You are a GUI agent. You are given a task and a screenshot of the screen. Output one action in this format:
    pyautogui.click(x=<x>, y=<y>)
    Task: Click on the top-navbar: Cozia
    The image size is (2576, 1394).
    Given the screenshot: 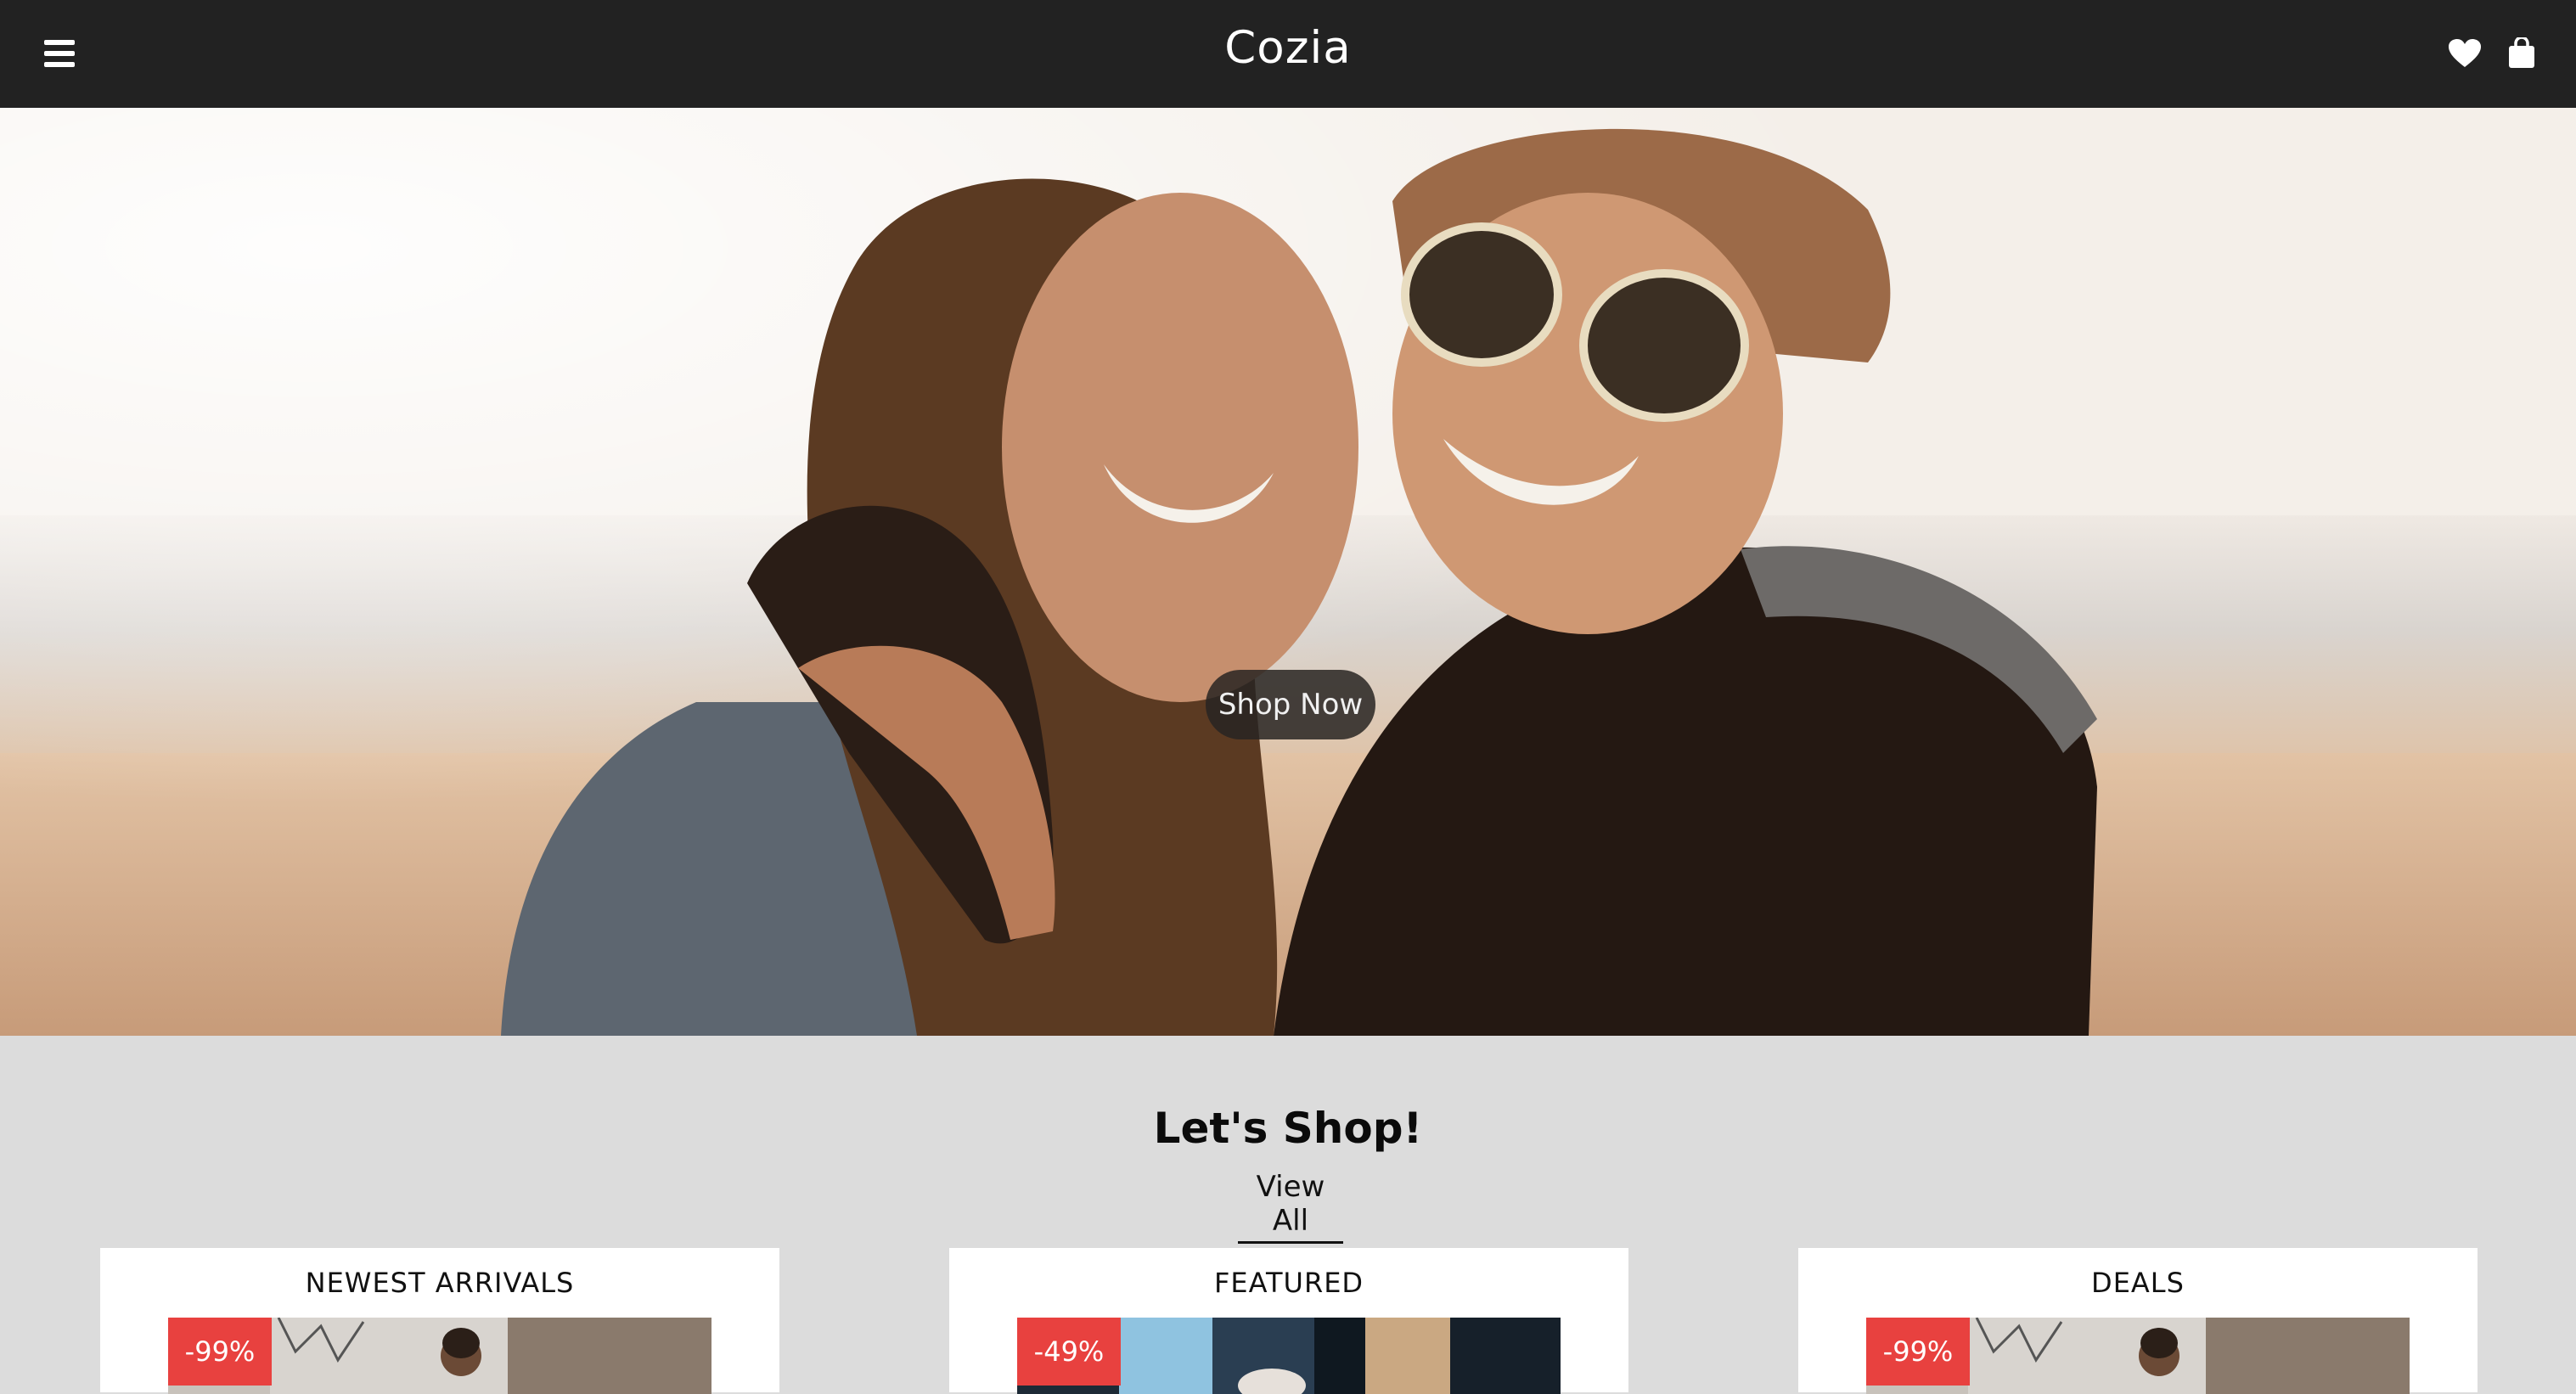 What is the action you would take?
    pyautogui.click(x=1288, y=54)
    